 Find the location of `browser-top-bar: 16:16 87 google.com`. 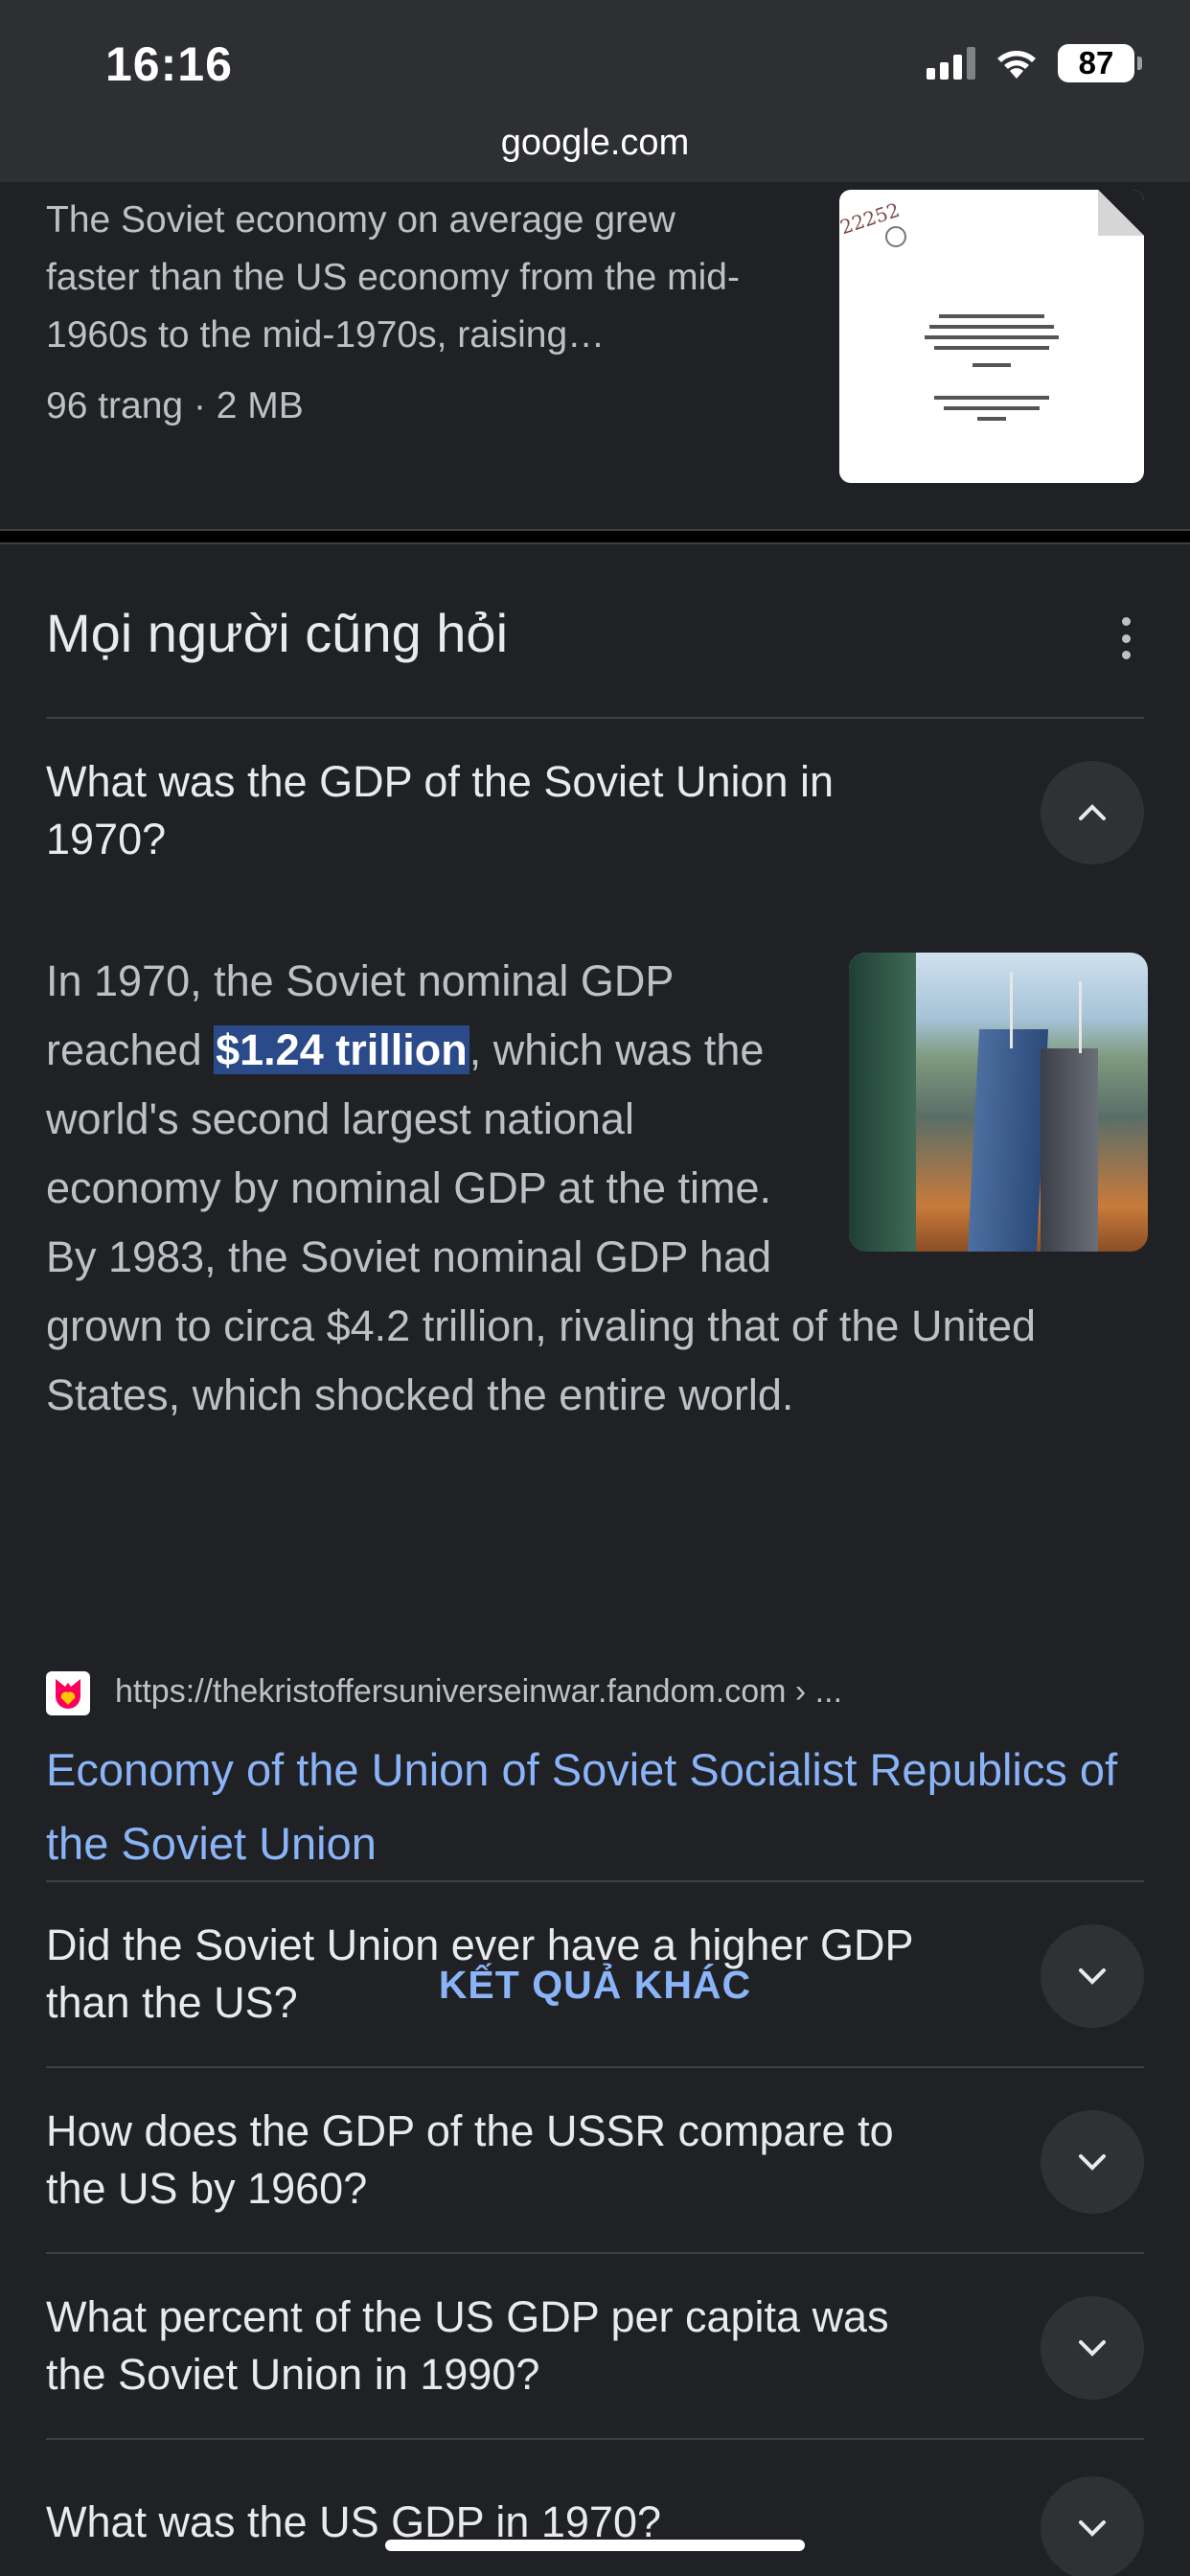

browser-top-bar: 16:16 87 google.com is located at coordinates (595, 91).